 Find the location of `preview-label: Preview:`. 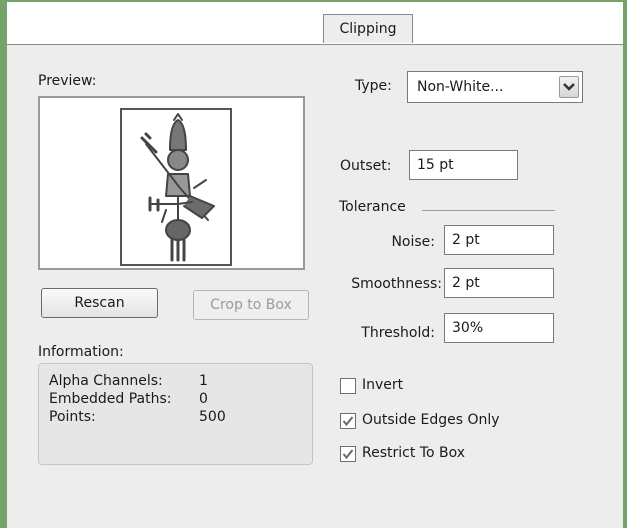

preview-label: Preview: is located at coordinates (67, 81).